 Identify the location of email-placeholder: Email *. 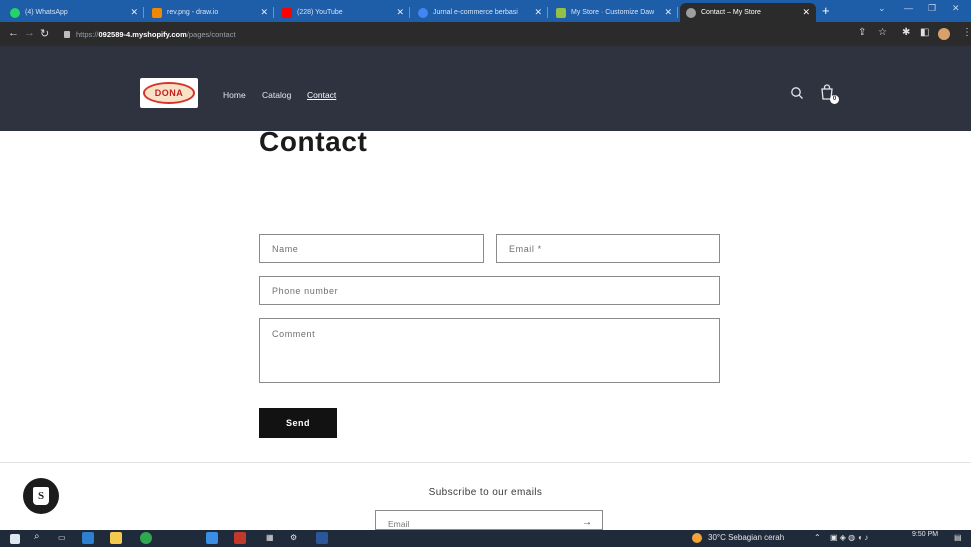
(525, 248).